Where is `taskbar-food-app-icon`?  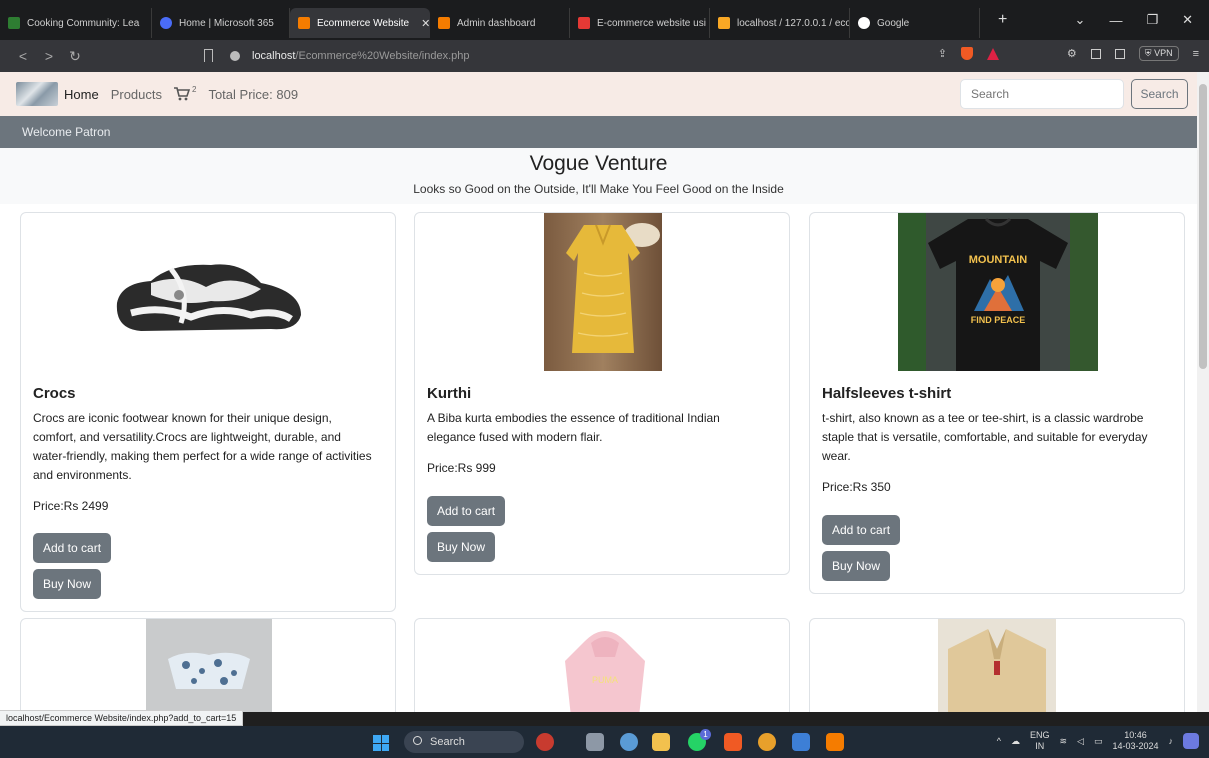
taskbar-food-app-icon is located at coordinates (545, 742).